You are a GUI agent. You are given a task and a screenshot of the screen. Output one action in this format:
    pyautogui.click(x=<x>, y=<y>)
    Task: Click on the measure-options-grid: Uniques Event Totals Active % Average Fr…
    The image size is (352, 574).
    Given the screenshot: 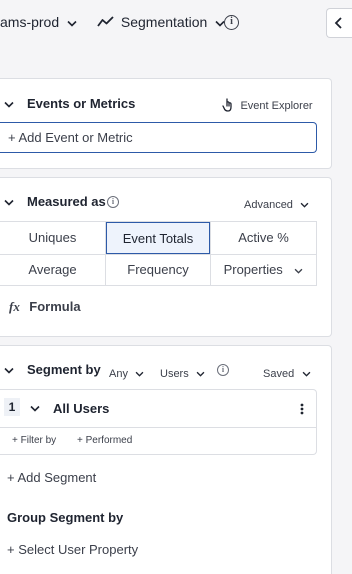 What is the action you would take?
    pyautogui.click(x=158, y=253)
    